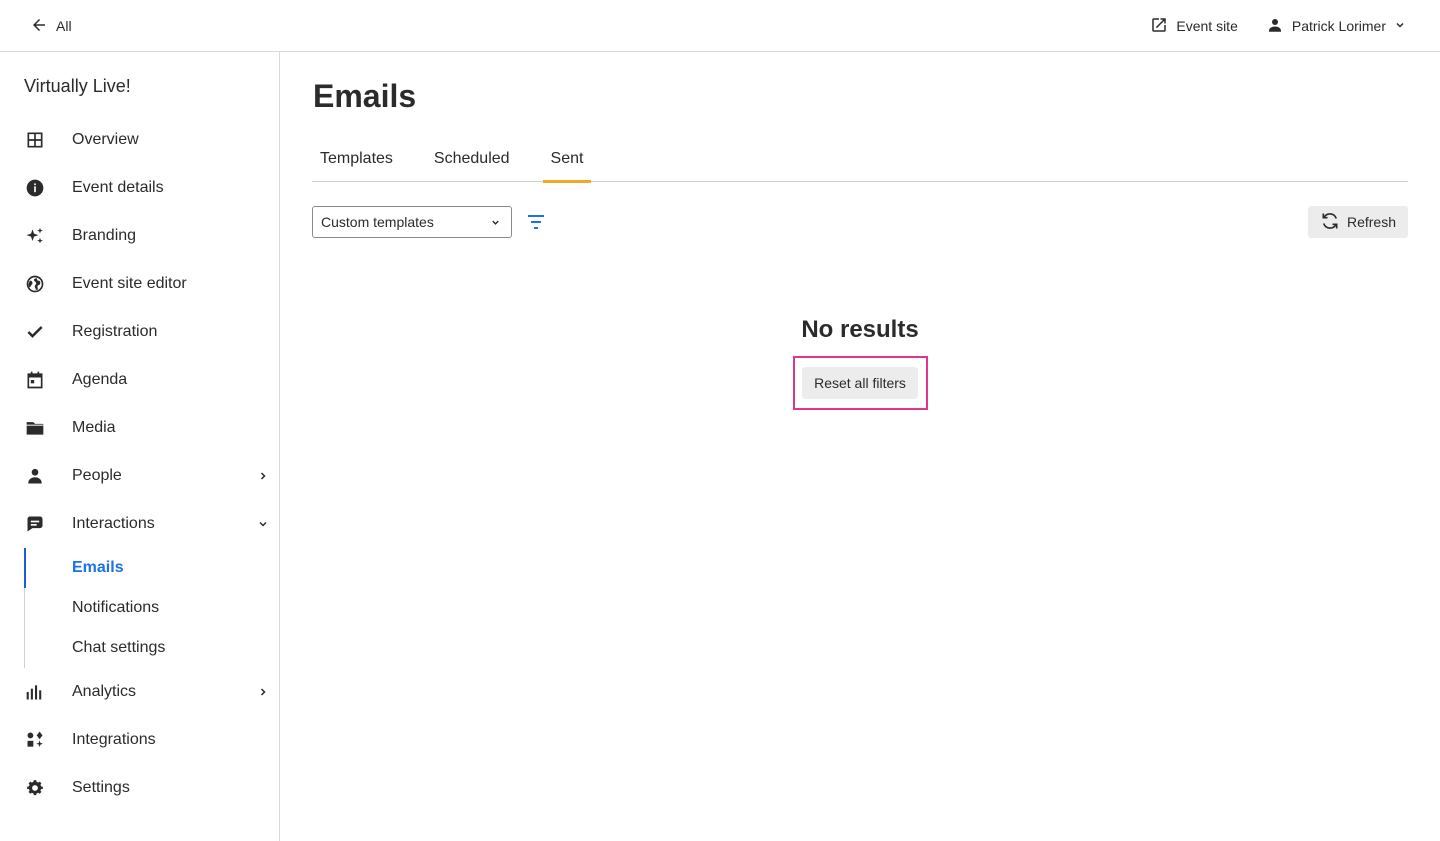 Image resolution: width=1440 pixels, height=841 pixels. Describe the element at coordinates (115, 331) in the screenshot. I see `sidebar-item-label: Registration` at that location.